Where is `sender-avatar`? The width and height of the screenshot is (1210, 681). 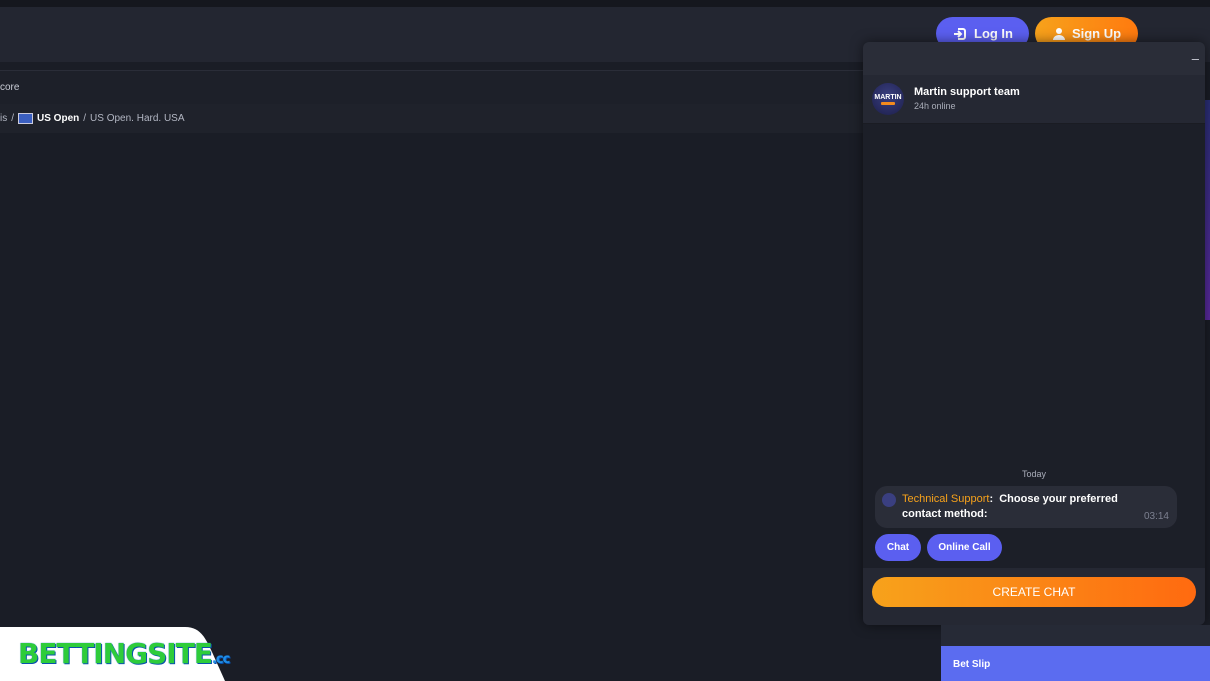 sender-avatar is located at coordinates (889, 500).